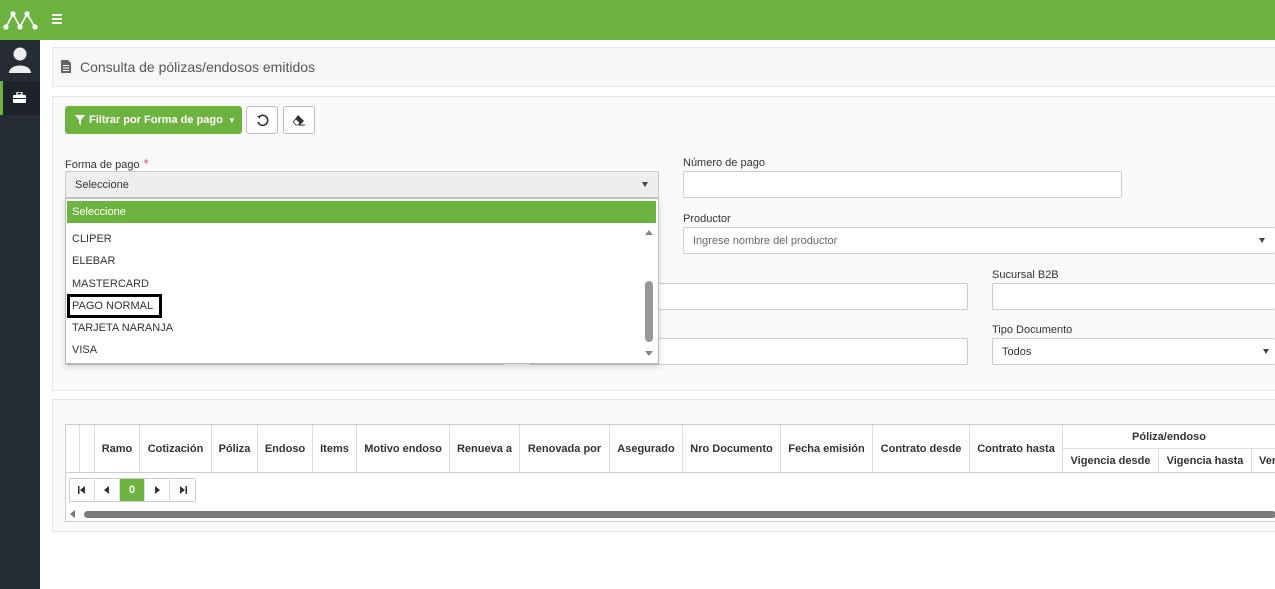 This screenshot has height=589, width=1275. Describe the element at coordinates (198, 67) in the screenshot. I see `page-title: Consulta de pólizas/endosos emitidos` at that location.